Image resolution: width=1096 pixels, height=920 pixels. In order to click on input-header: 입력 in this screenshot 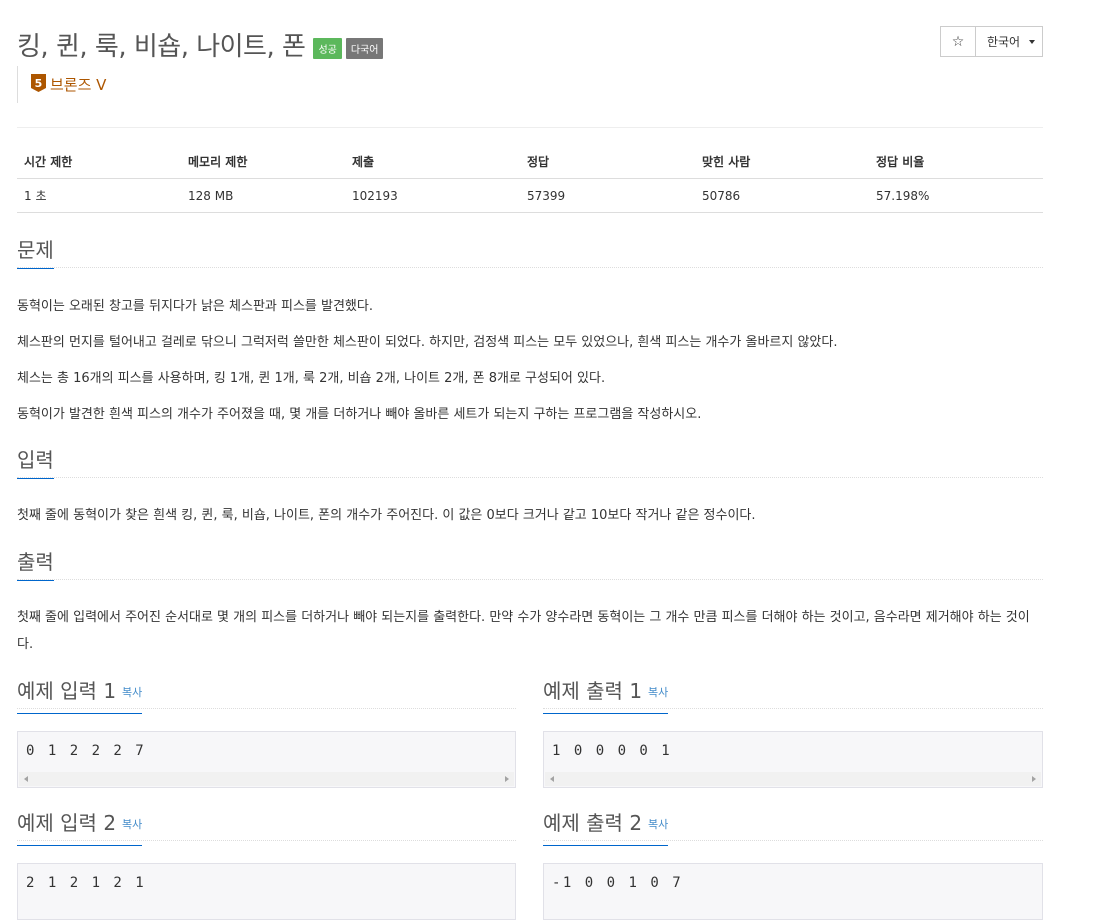, I will do `click(530, 463)`.